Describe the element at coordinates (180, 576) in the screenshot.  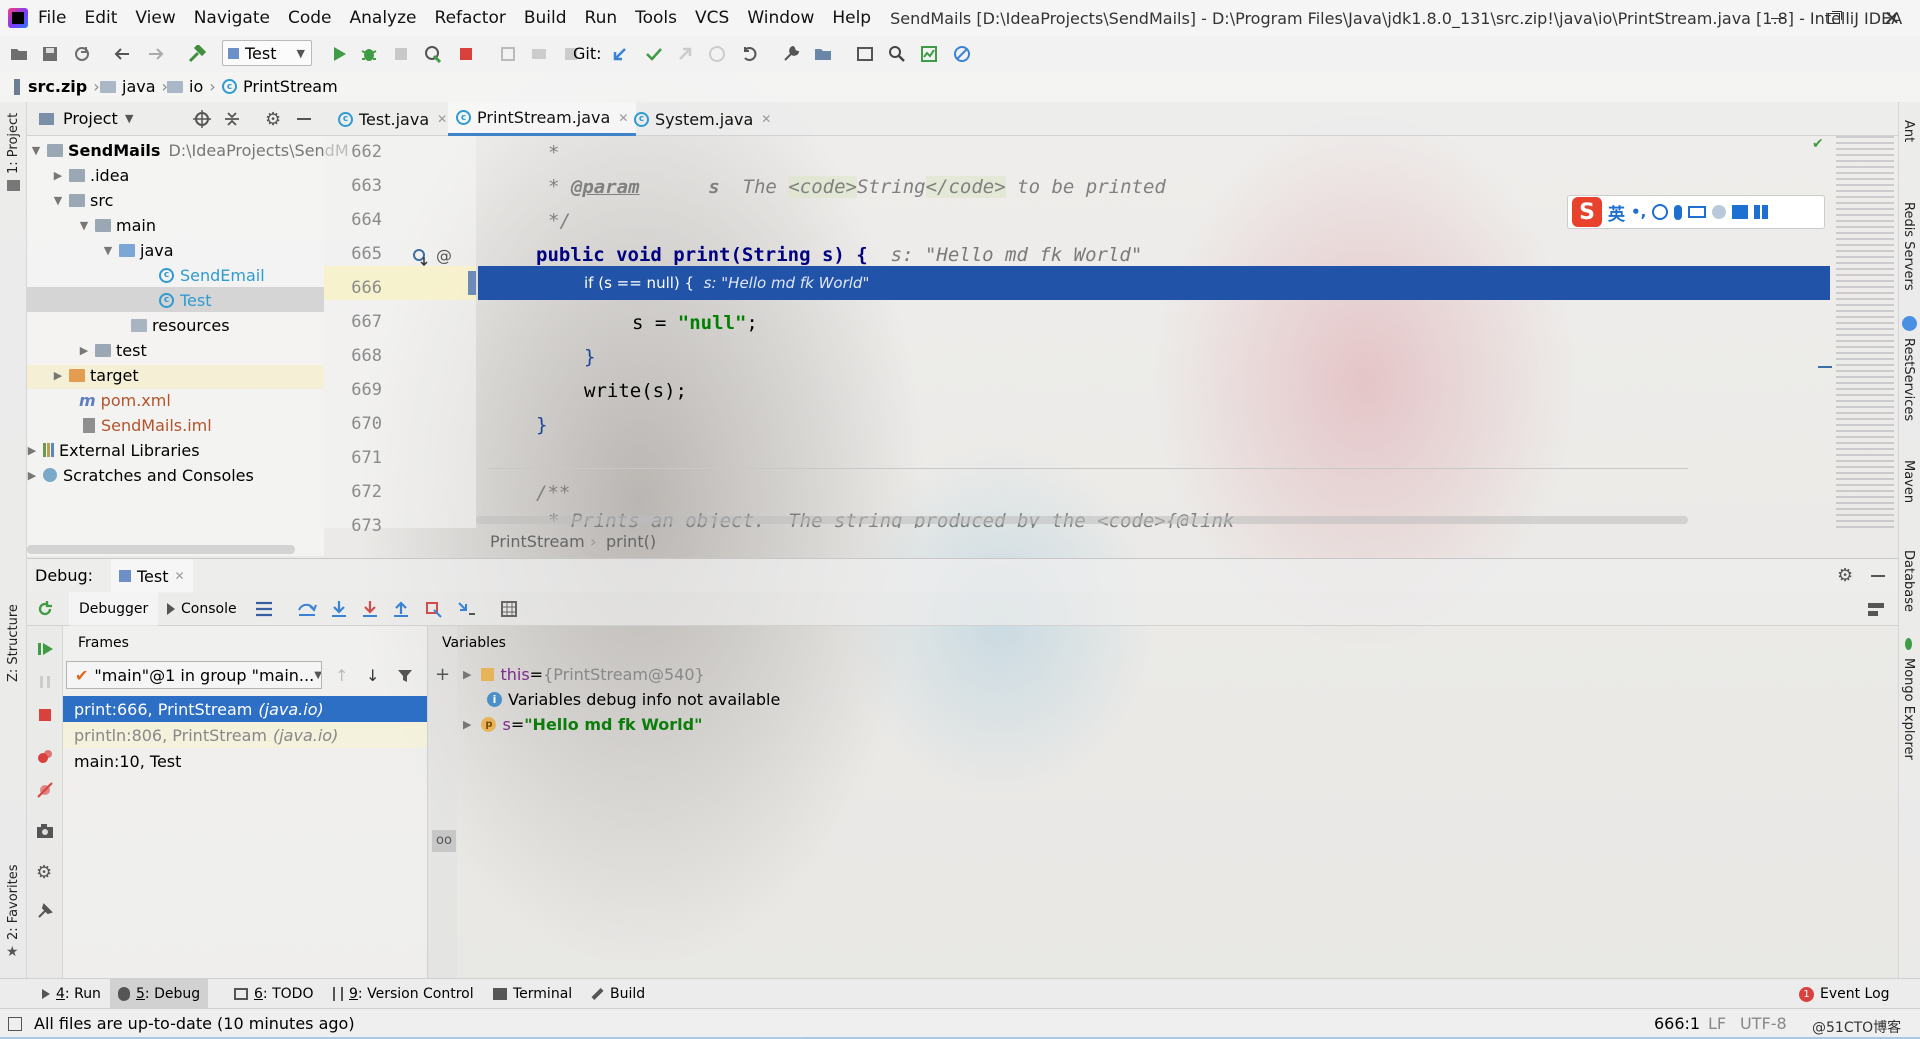
I see `close-tab-icon: ✕` at that location.